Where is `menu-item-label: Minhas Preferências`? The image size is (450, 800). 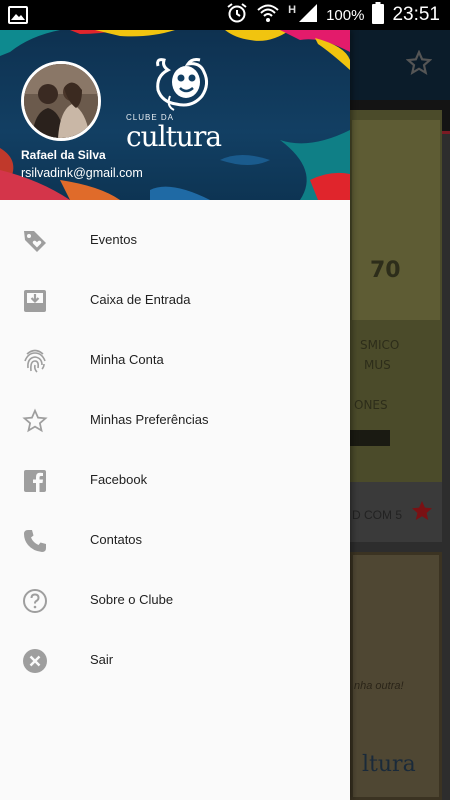
menu-item-label: Minhas Preferências is located at coordinates (149, 419).